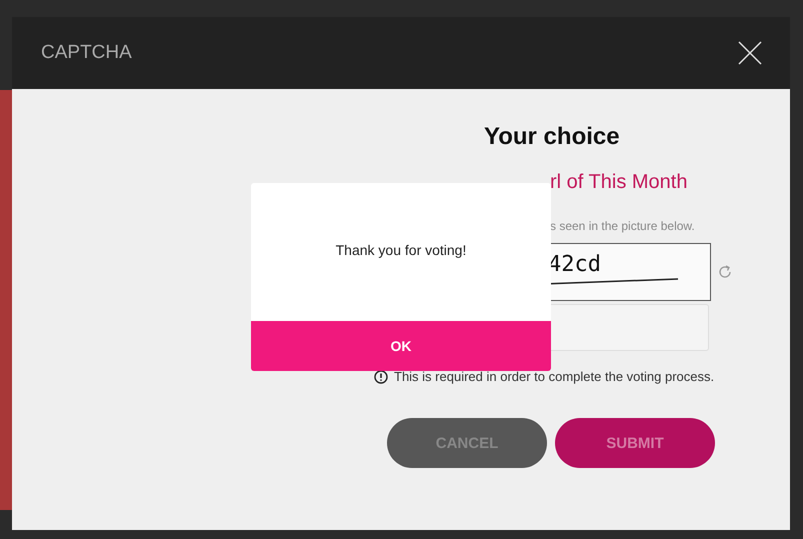 Image resolution: width=803 pixels, height=539 pixels. Describe the element at coordinates (86, 53) in the screenshot. I see `modal-title: CAPTCHA` at that location.